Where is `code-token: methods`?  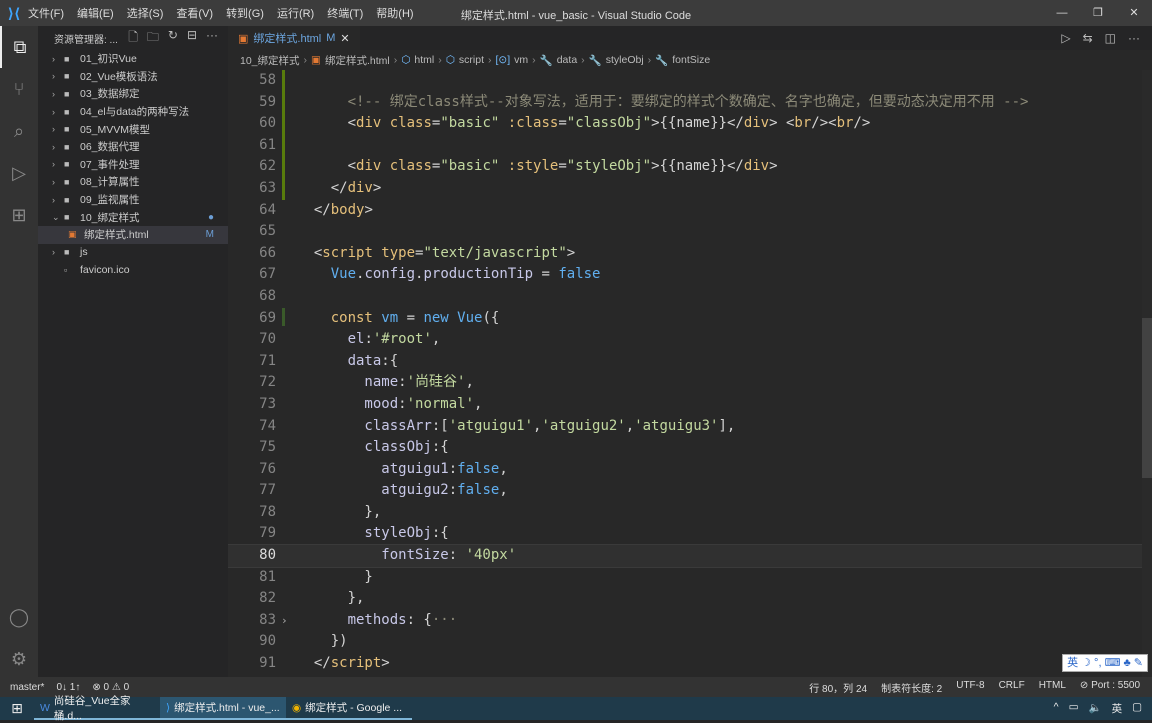
code-token: methods is located at coordinates (352, 619).